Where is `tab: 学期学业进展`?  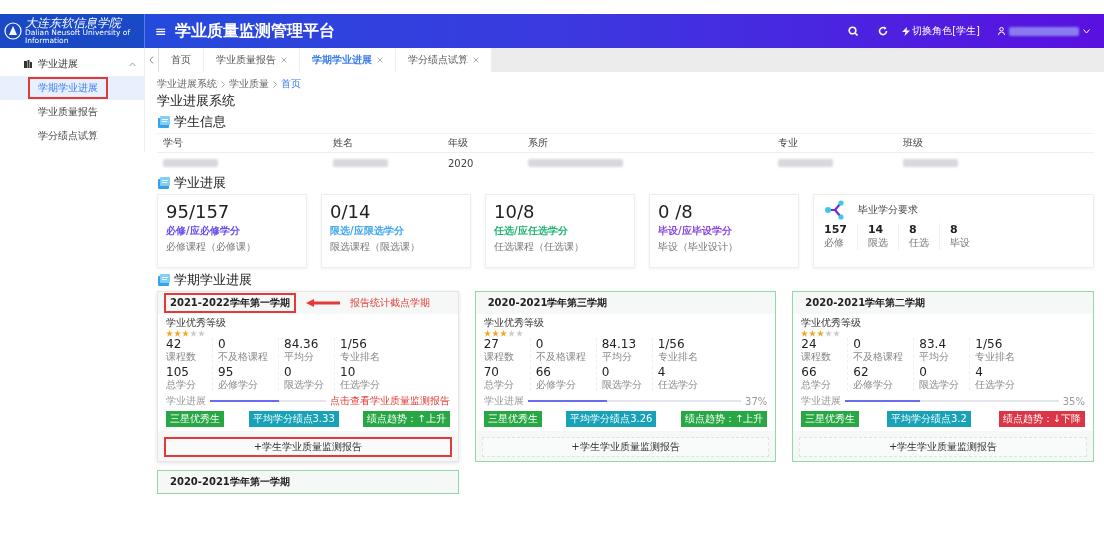
tab: 学期学业进展 is located at coordinates (348, 60).